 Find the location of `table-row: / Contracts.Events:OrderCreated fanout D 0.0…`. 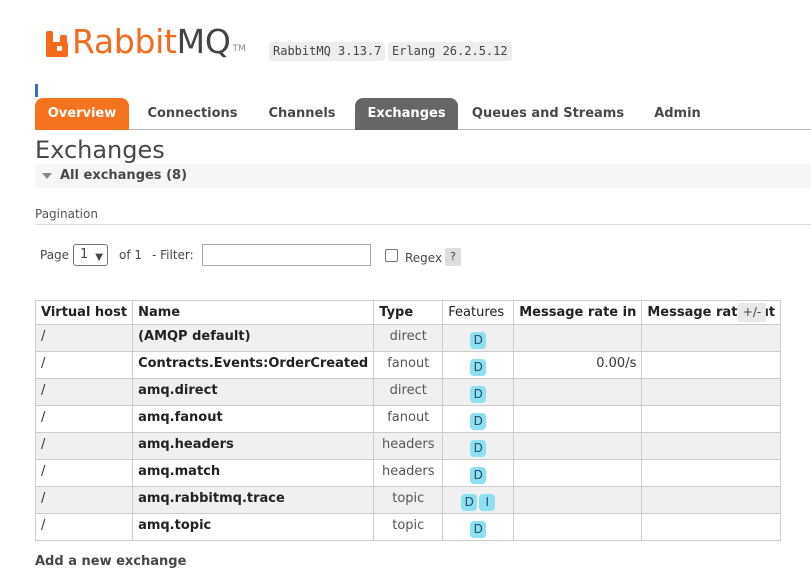

table-row: / Contracts.Events:OrderCreated fanout D 0.0… is located at coordinates (408, 365).